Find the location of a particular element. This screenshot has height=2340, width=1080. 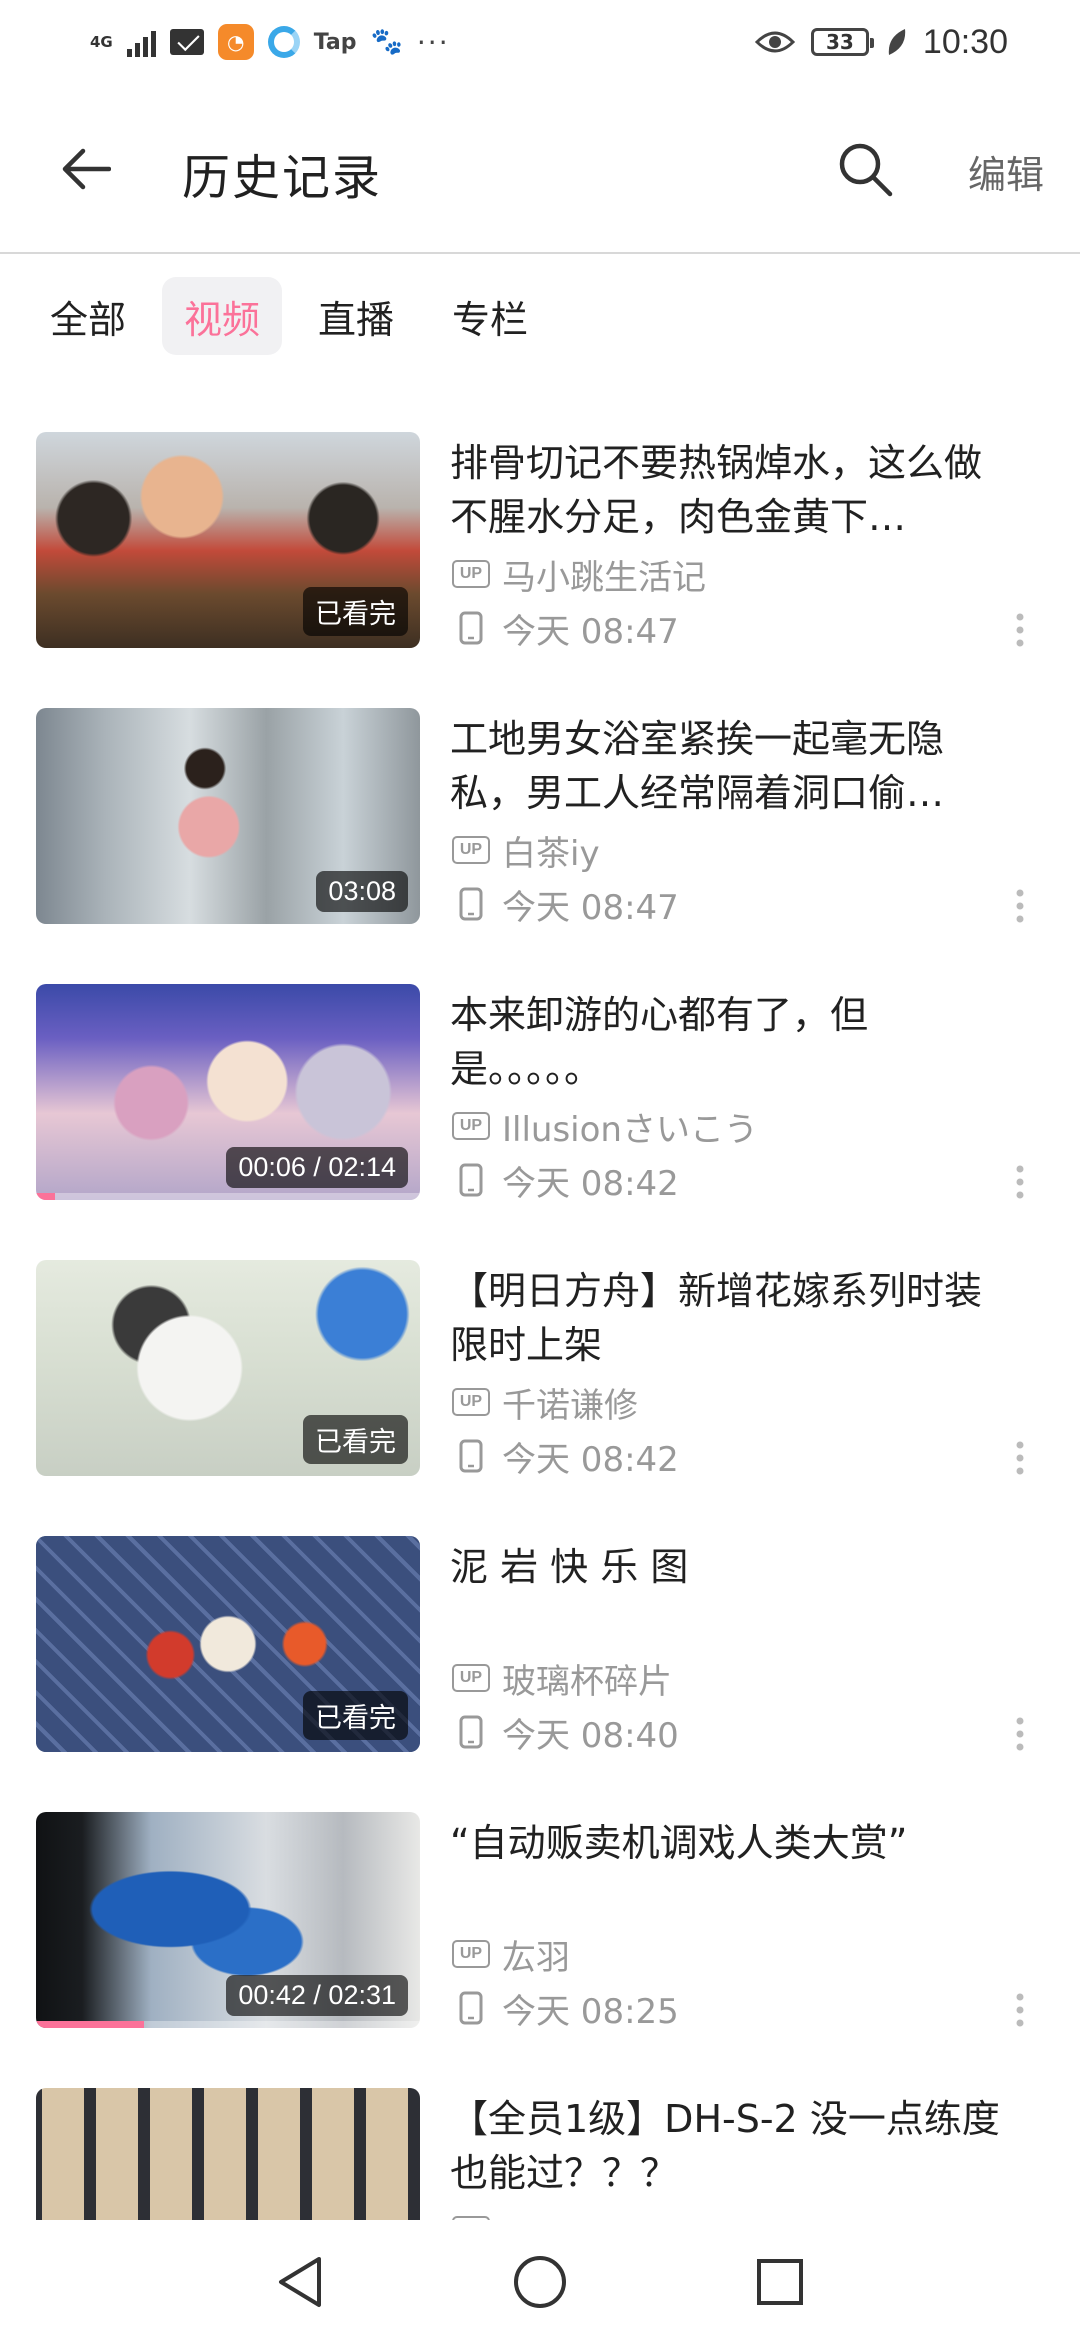

battery-level: 33 is located at coordinates (839, 42).